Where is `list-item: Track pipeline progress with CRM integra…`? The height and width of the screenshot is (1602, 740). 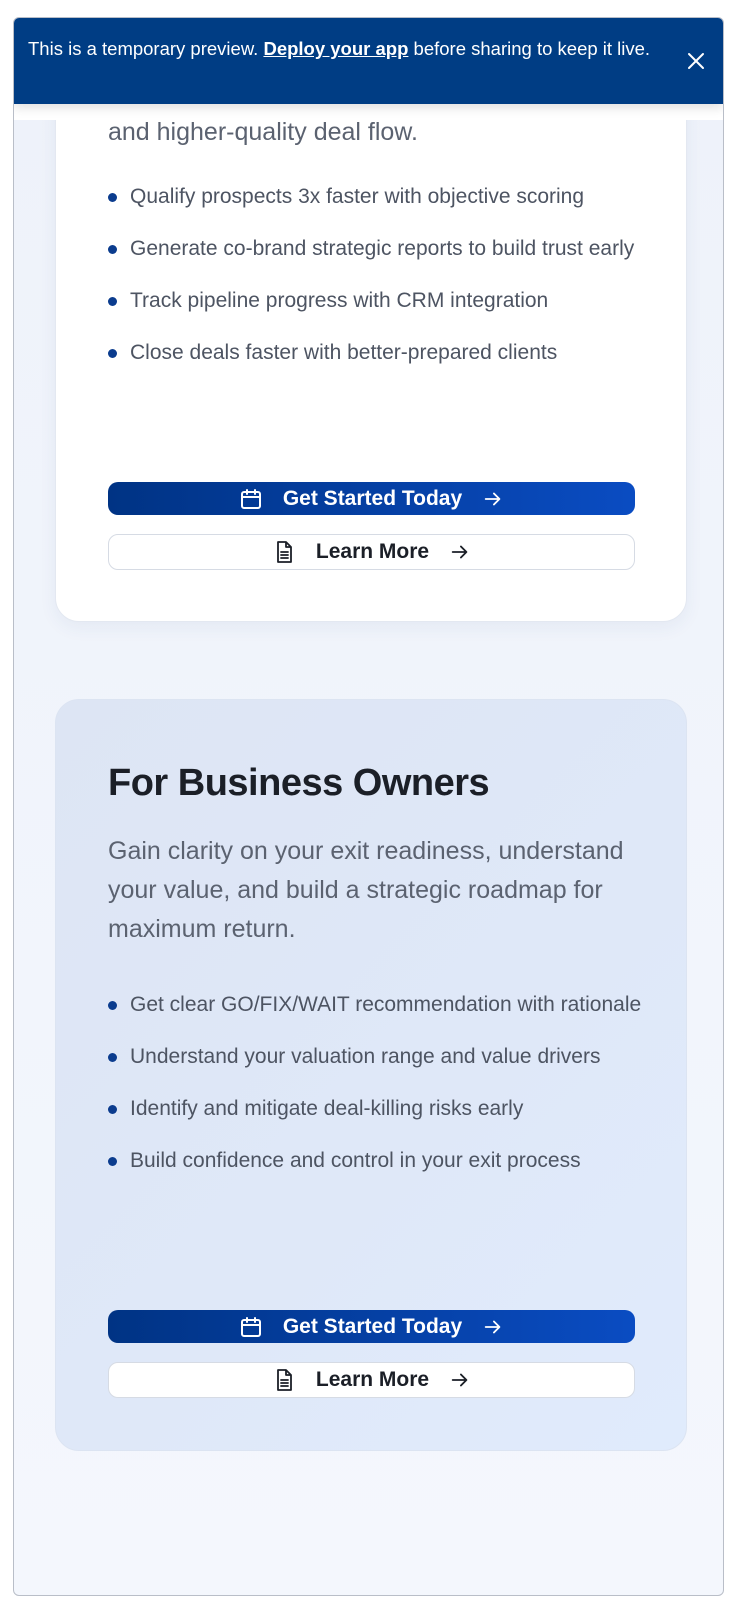
list-item: Track pipeline progress with CRM integra… is located at coordinates (378, 301).